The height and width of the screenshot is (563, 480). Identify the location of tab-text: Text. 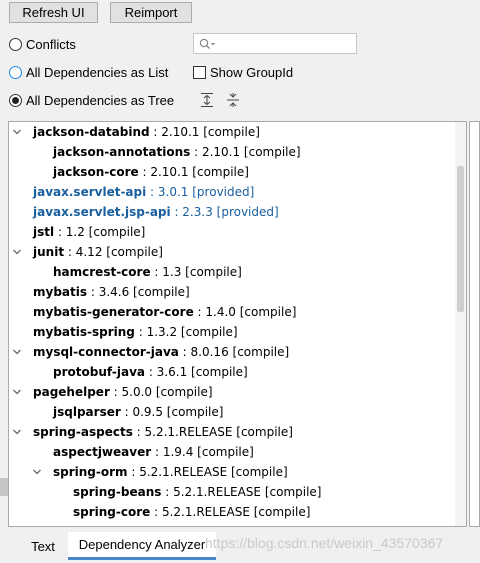
(43, 546).